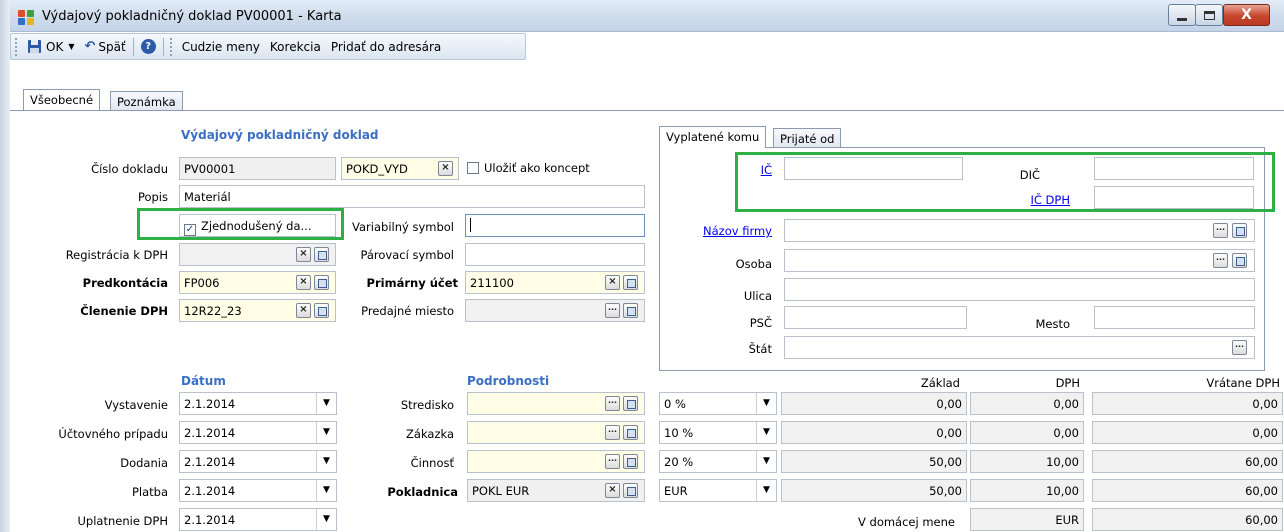 This screenshot has width=1284, height=532. Describe the element at coordinates (149, 492) in the screenshot. I see `date-label: Platba` at that location.